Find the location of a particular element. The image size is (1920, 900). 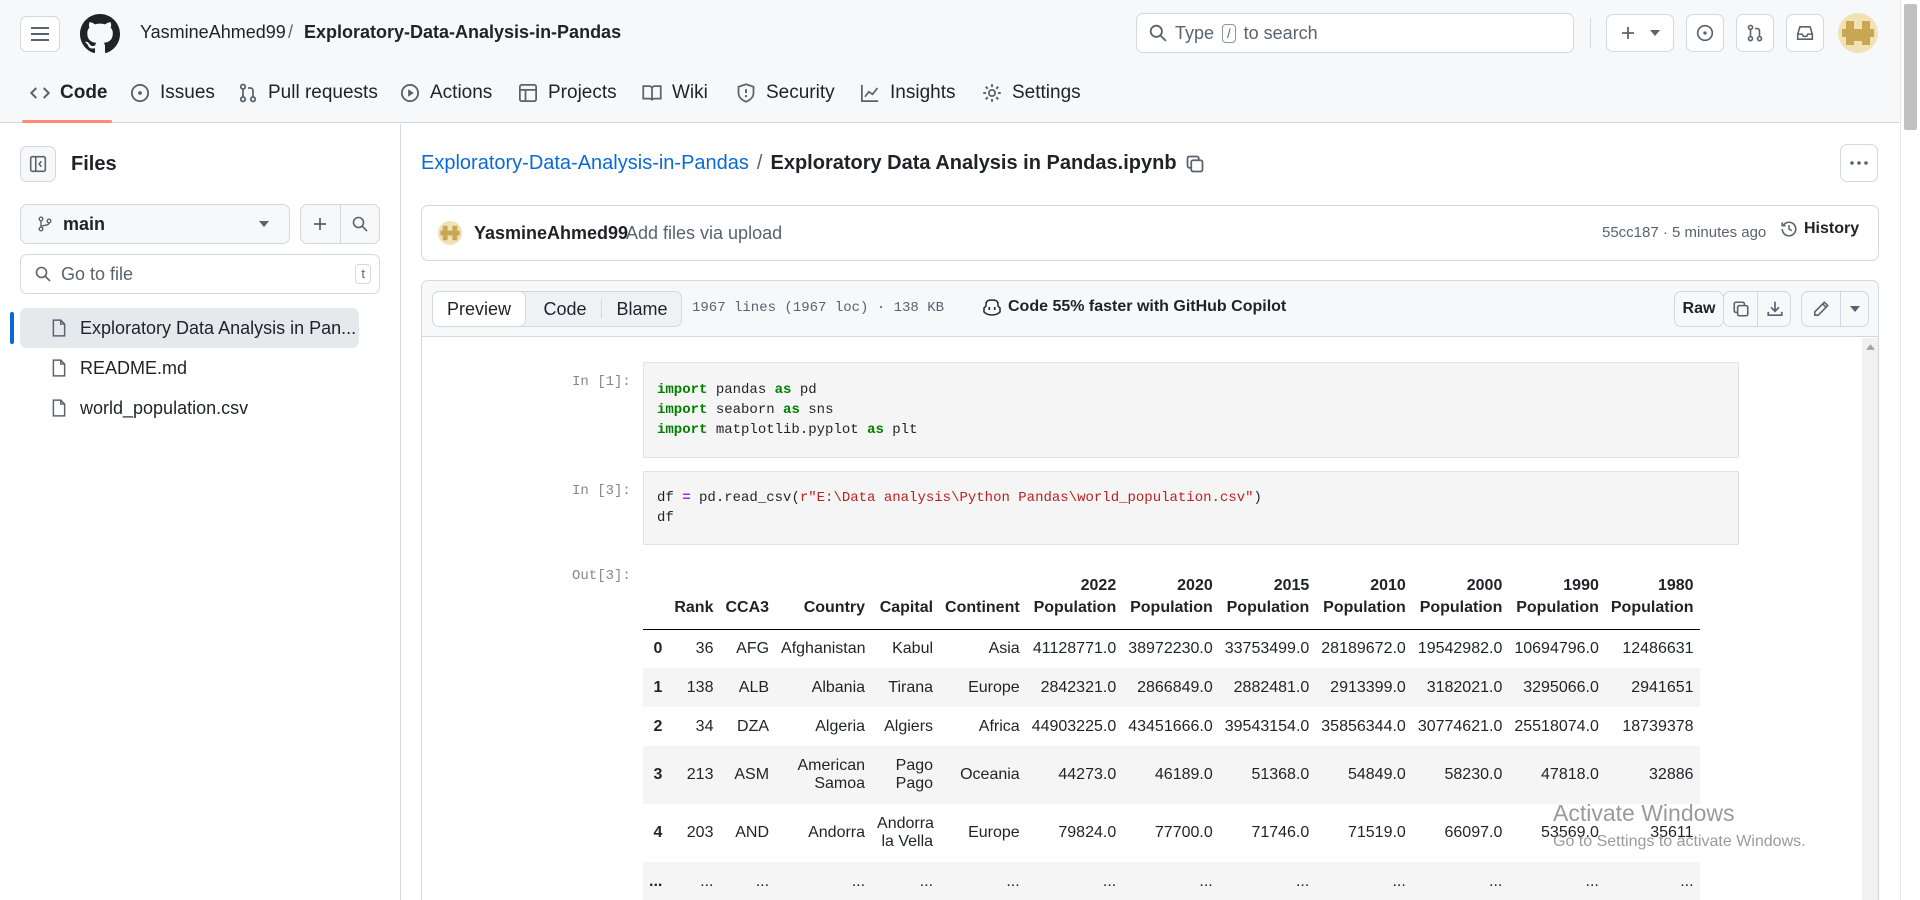

menu-icon is located at coordinates (40, 34).